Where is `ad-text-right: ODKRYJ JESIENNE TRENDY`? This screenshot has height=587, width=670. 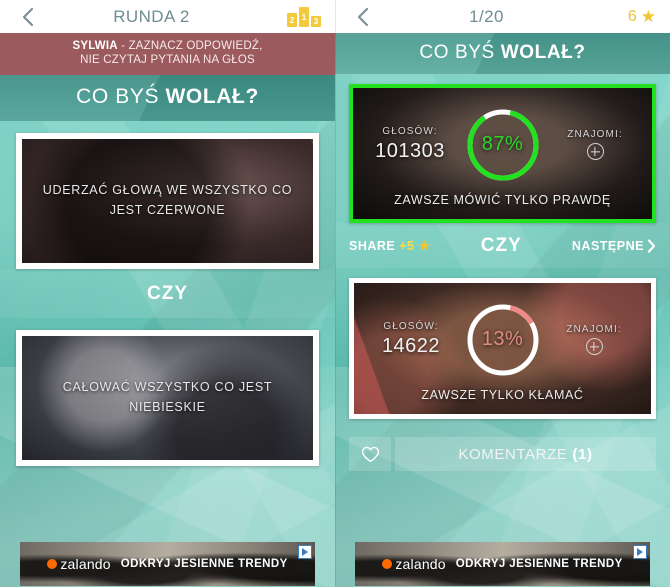 ad-text-right: ODKRYJ JESIENNE TRENDY is located at coordinates (539, 563).